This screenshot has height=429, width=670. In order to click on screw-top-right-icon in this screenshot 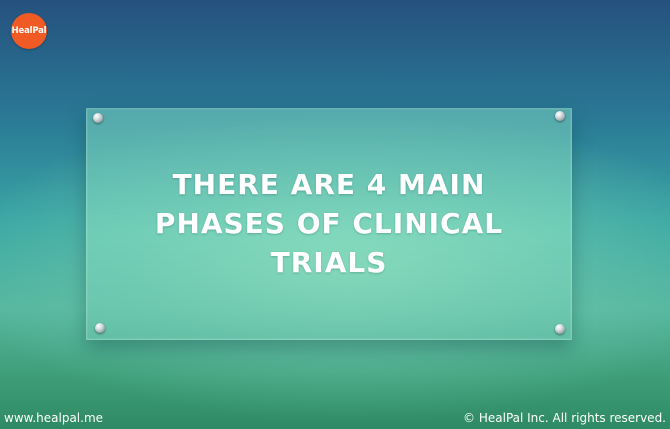, I will do `click(560, 116)`.